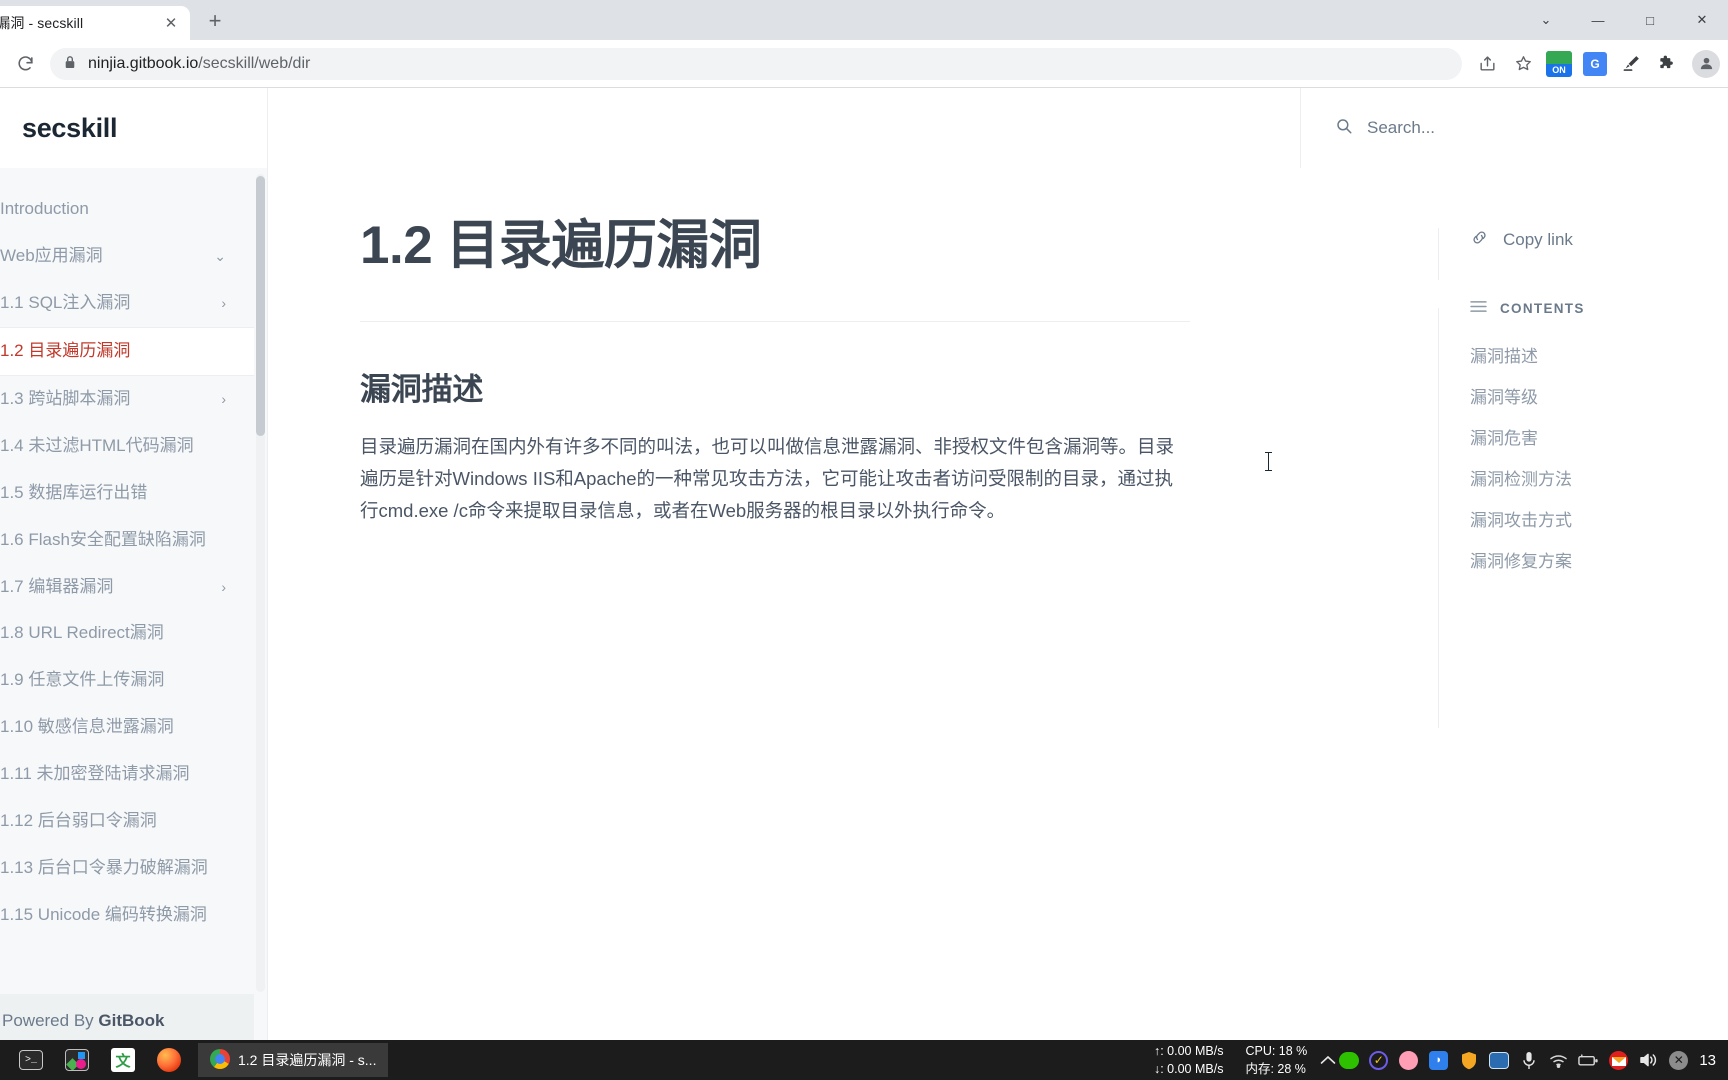 The height and width of the screenshot is (1080, 1728). What do you see at coordinates (127, 587) in the screenshot?
I see `sidebar-item: 1.7 编辑器漏洞 ›` at bounding box center [127, 587].